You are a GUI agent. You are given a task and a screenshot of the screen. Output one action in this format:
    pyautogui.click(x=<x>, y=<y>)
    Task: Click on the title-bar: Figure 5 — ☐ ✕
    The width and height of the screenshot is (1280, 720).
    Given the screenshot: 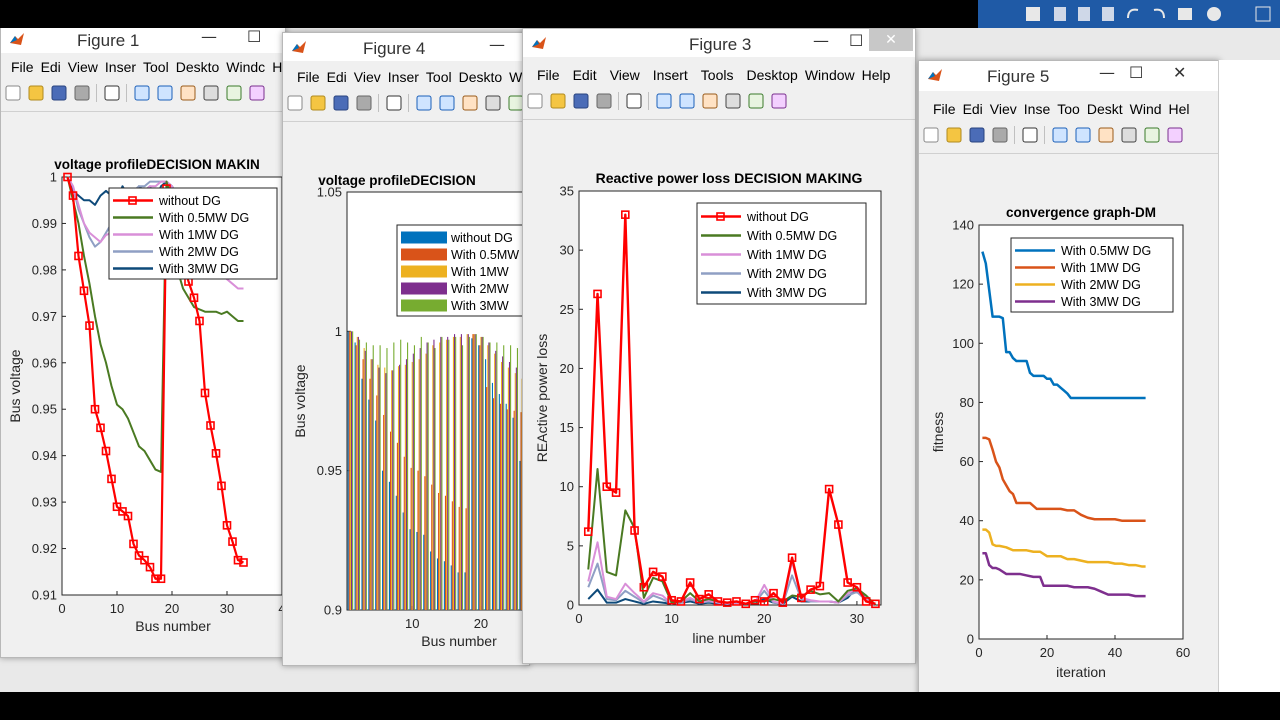 What is the action you would take?
    pyautogui.click(x=1069, y=76)
    